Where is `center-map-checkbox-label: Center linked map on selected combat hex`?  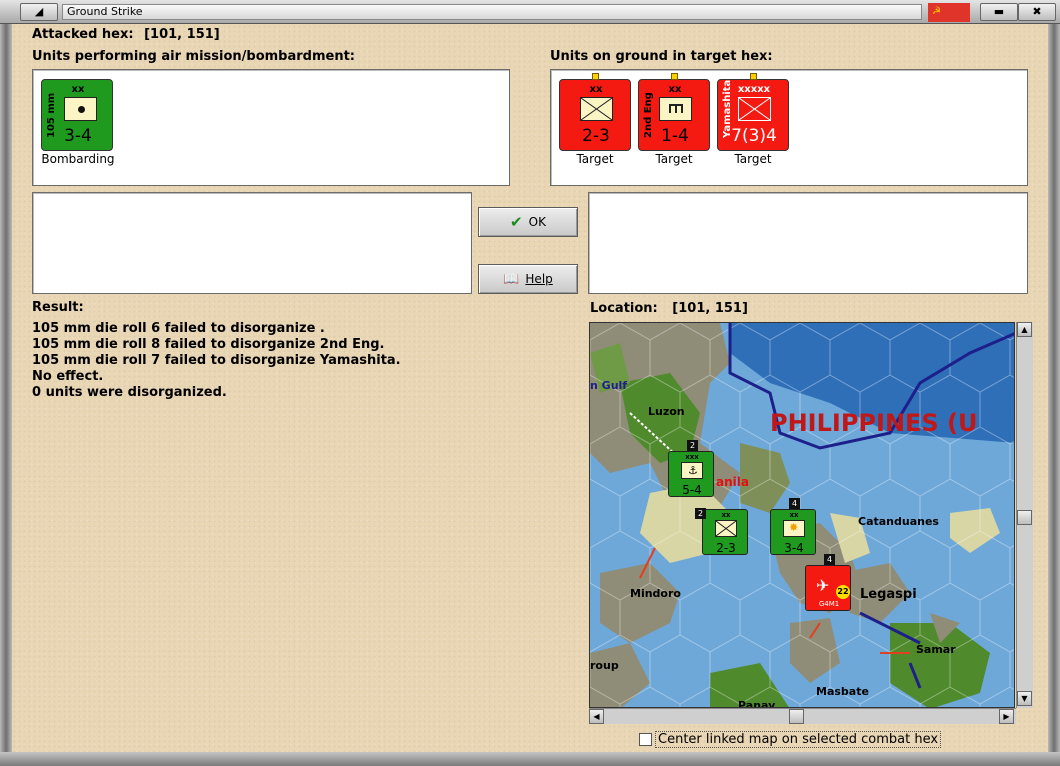 center-map-checkbox-label: Center linked map on selected combat hex is located at coordinates (798, 739).